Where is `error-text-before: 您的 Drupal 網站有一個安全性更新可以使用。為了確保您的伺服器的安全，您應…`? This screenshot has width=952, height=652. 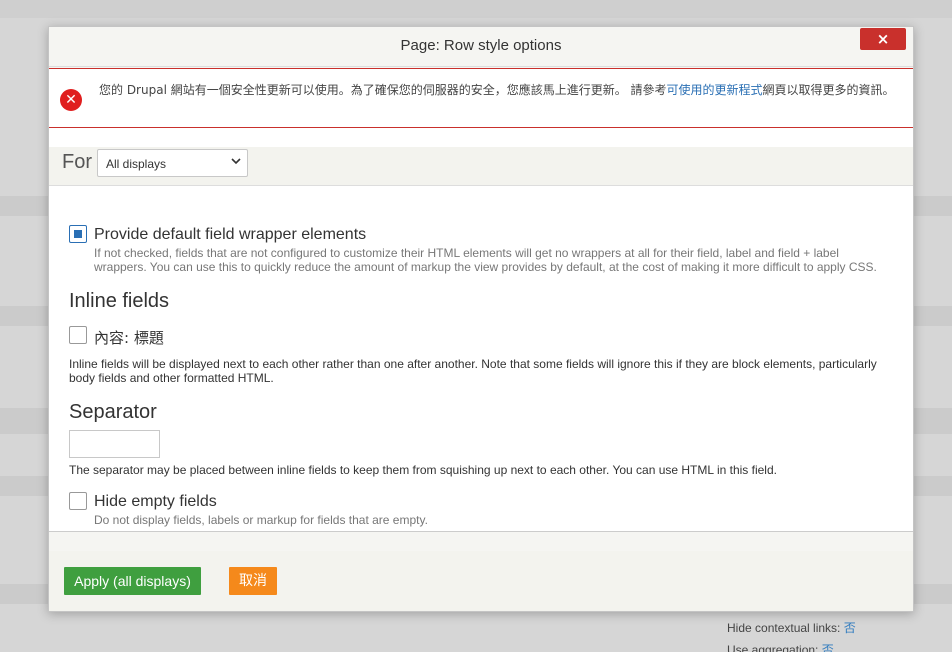 error-text-before: 您的 Drupal 網站有一個安全性更新可以使用。為了確保您的伺服器的安全，您應… is located at coordinates (383, 90).